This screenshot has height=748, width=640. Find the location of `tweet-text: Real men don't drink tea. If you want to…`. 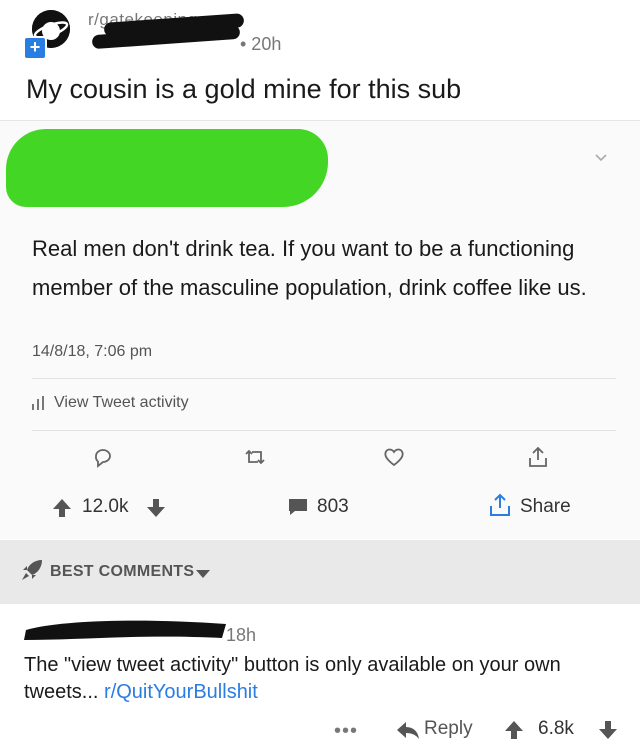

tweet-text: Real men don't drink tea. If you want to… is located at coordinates (309, 268).